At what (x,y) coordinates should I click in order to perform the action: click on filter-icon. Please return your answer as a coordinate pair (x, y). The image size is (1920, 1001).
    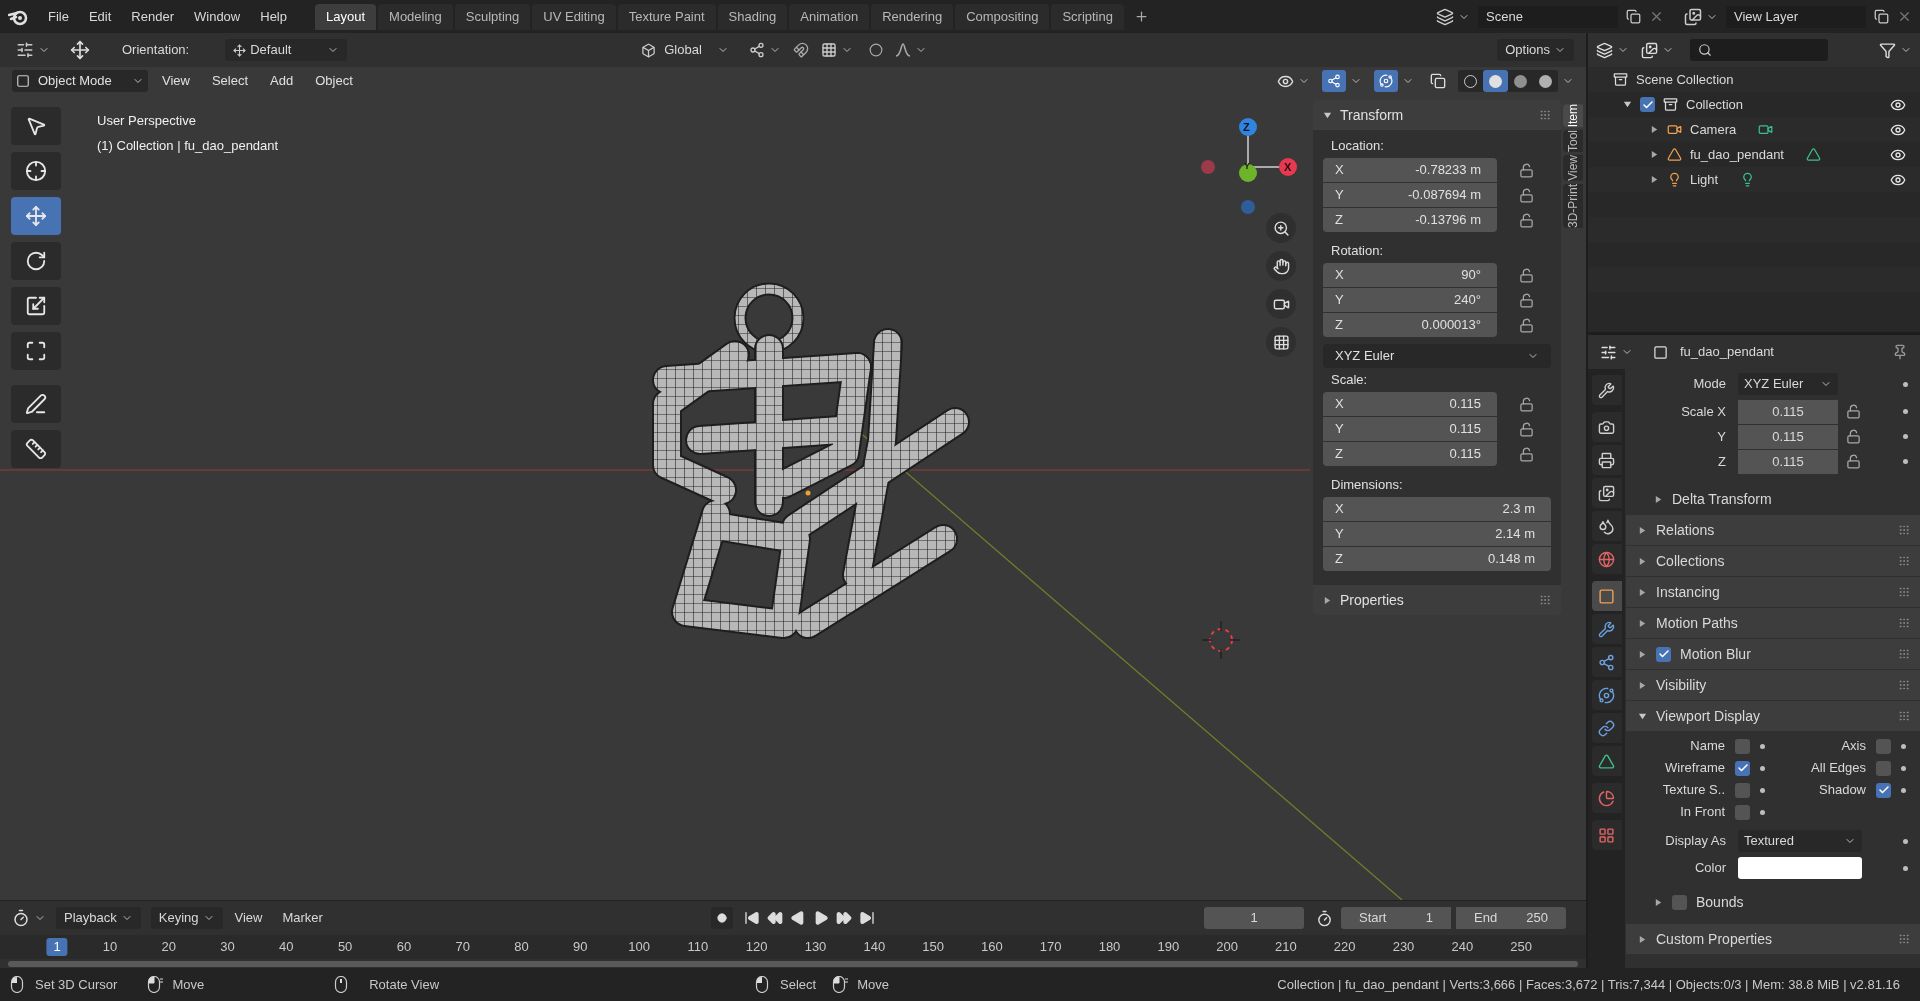
    Looking at the image, I should click on (1887, 50).